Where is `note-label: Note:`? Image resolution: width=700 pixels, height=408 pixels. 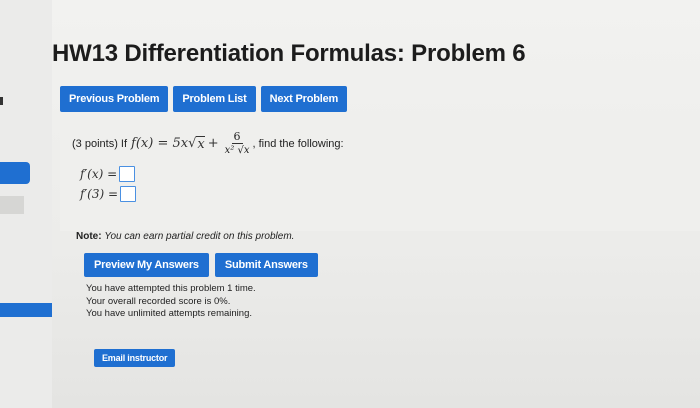
note-label: Note: is located at coordinates (89, 236).